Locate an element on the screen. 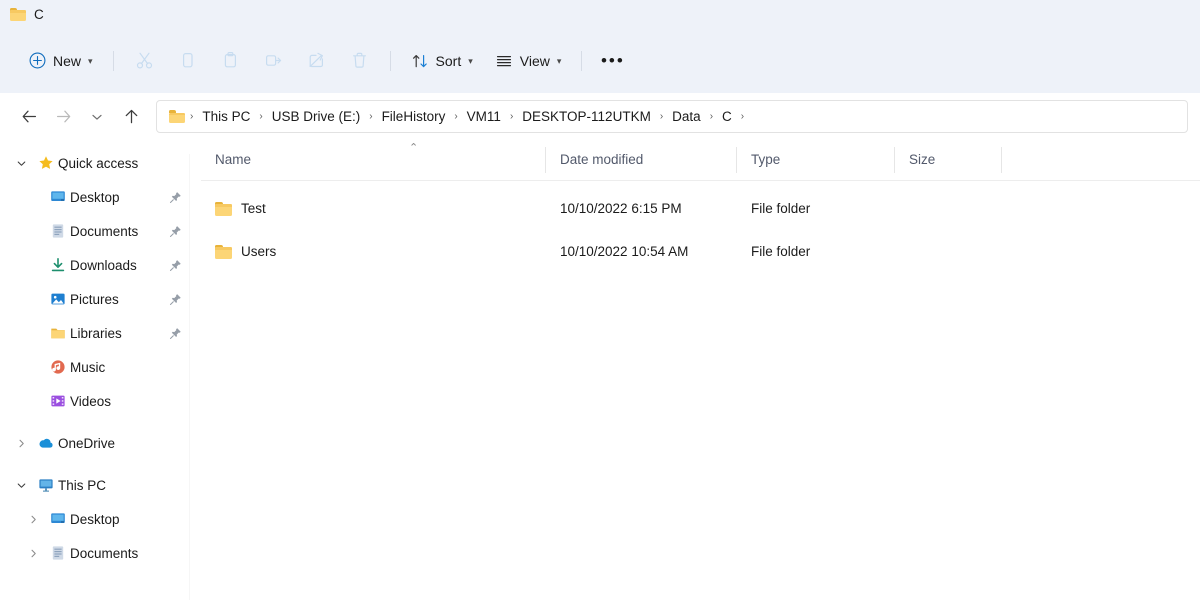 This screenshot has height=600, width=1200. copy-button is located at coordinates (187, 60).